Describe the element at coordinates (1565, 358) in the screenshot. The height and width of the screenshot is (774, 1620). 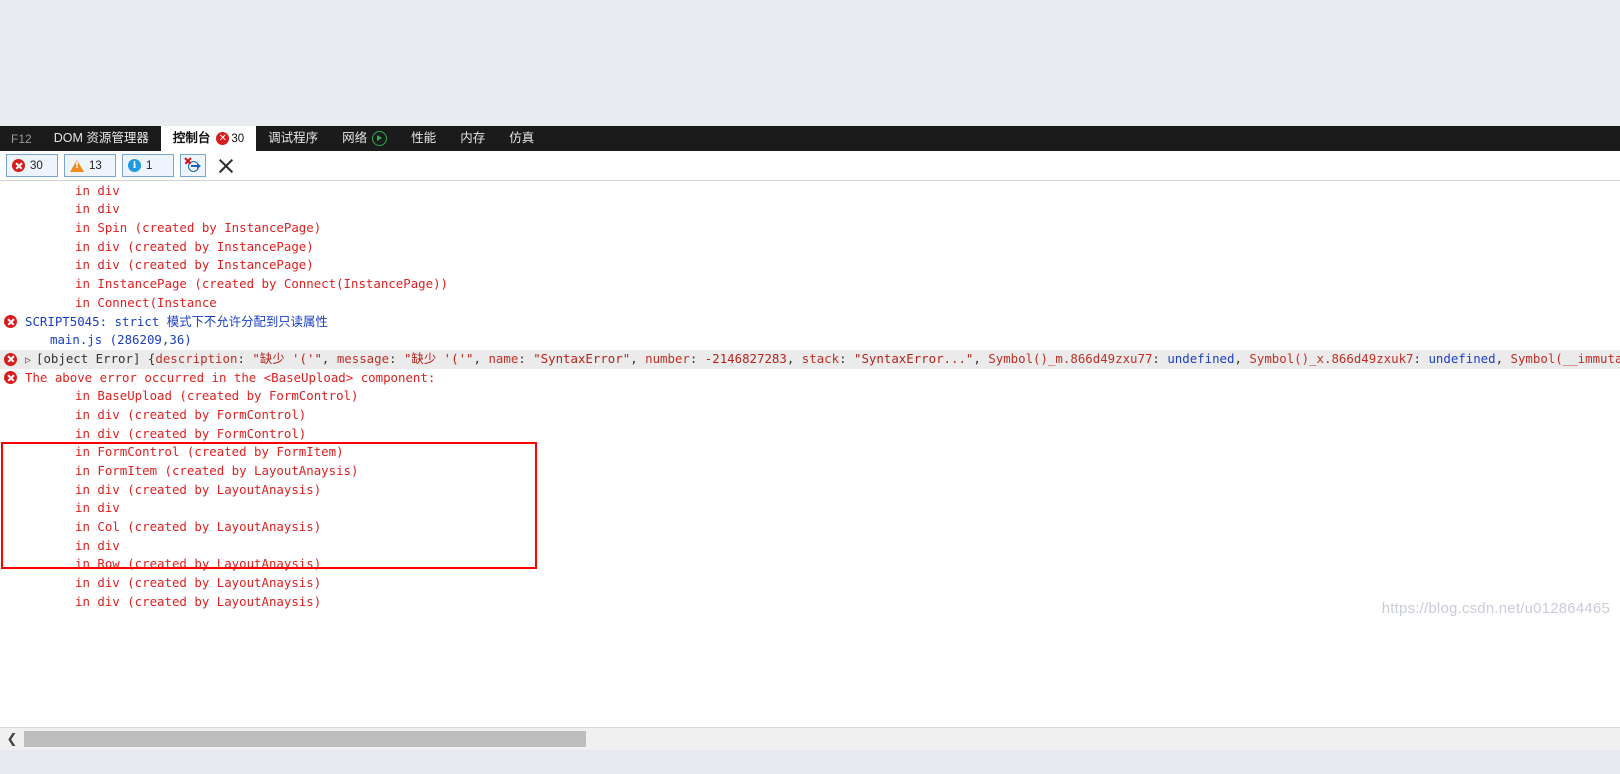
I see `object-token-key: Symbol(__immutablehash__)_11.866d4` at that location.